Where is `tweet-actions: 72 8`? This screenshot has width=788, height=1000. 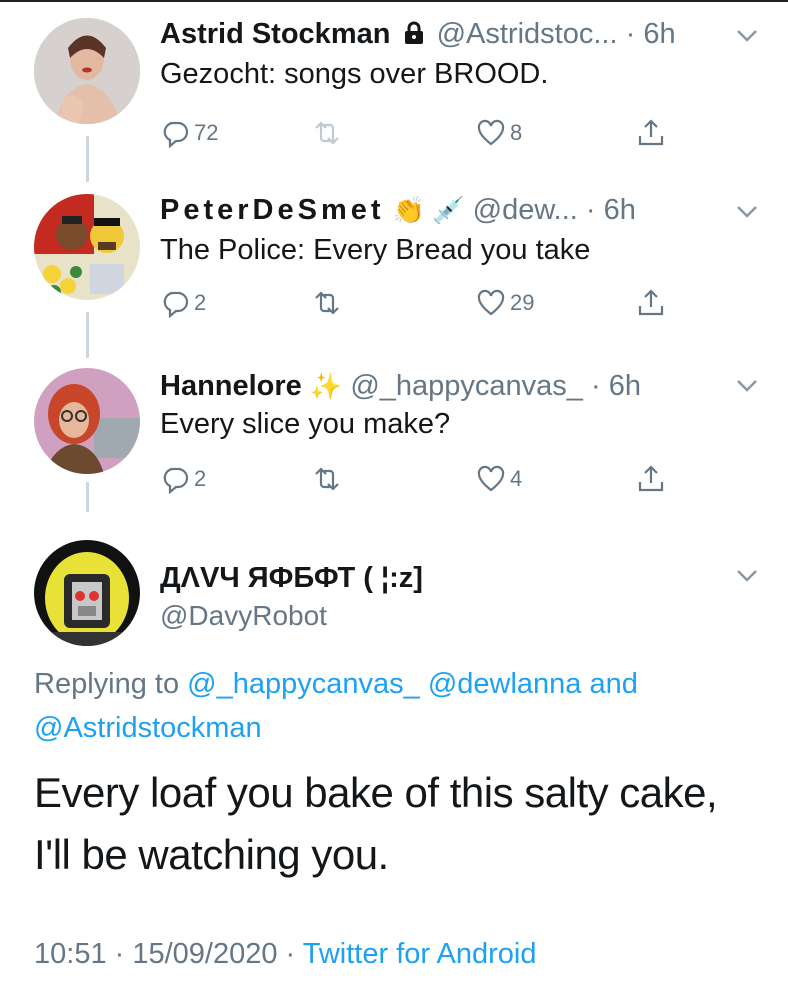
tweet-actions: 72 8 is located at coordinates (420, 133).